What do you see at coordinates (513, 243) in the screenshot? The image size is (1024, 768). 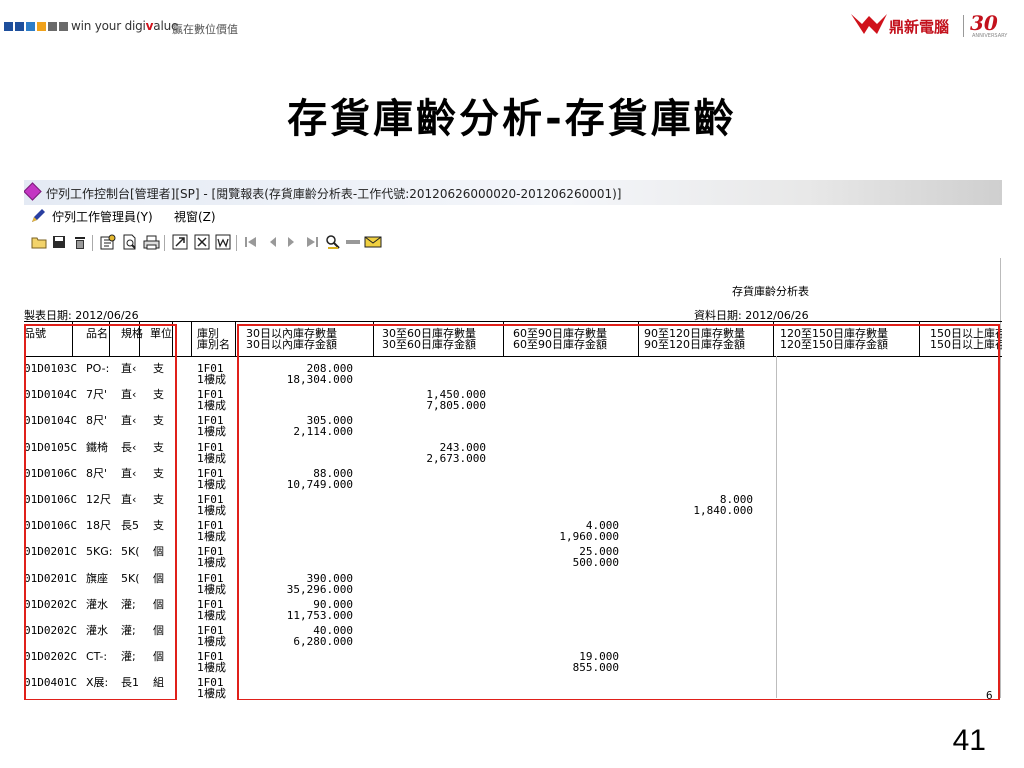 I see `report-toolbar` at bounding box center [513, 243].